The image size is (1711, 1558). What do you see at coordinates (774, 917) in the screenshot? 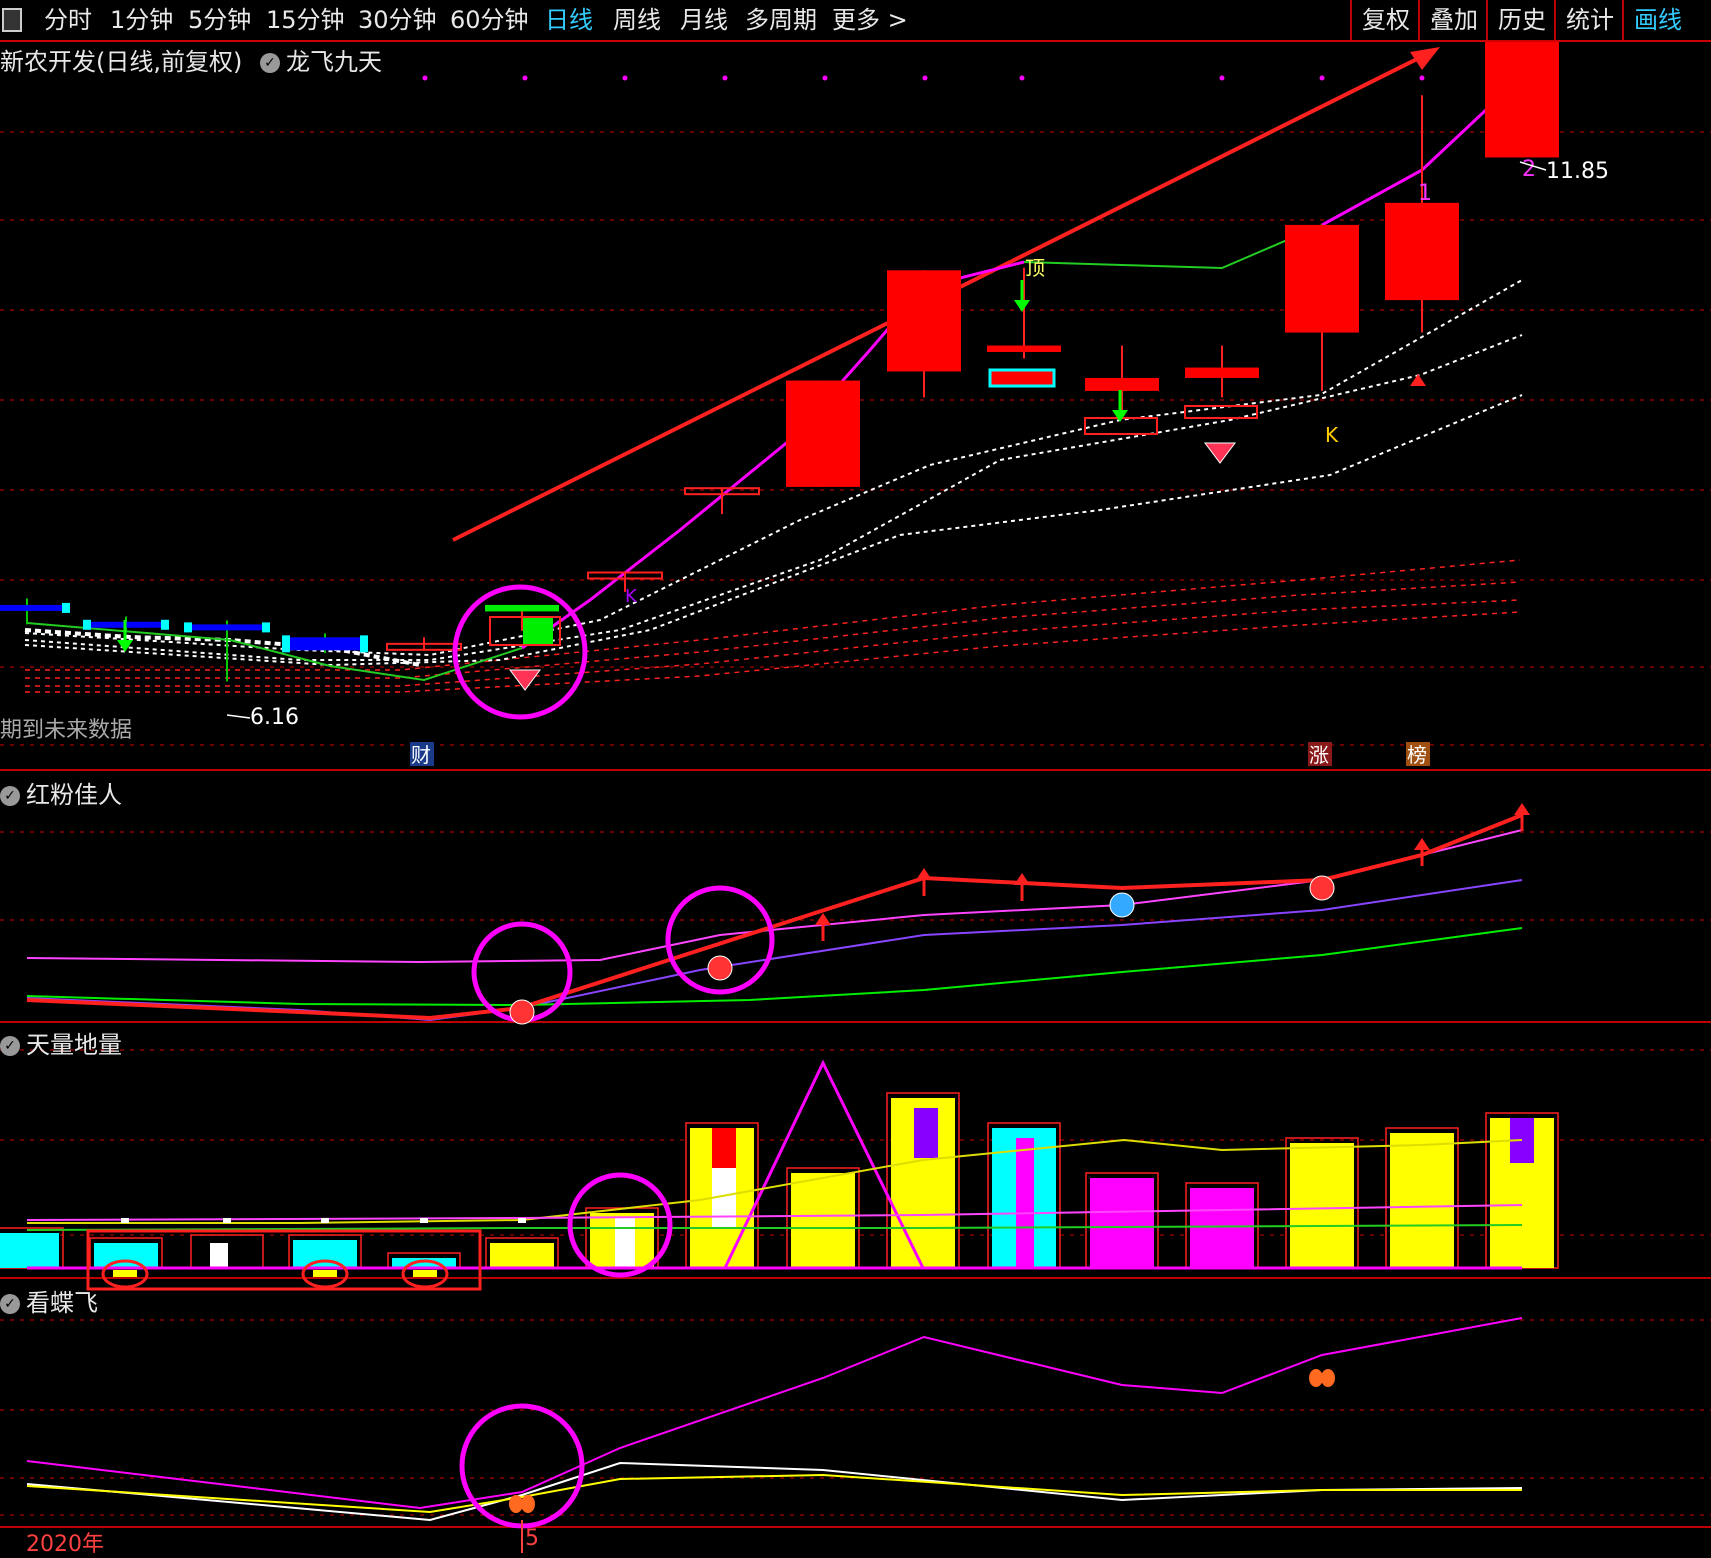
I see `red-signal-line` at bounding box center [774, 917].